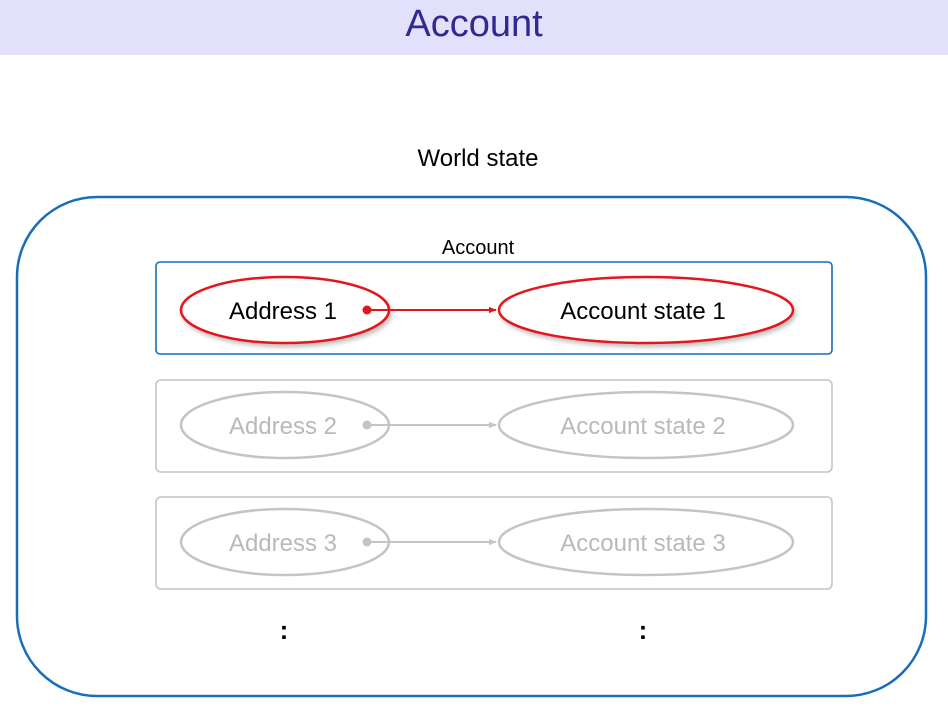  Describe the element at coordinates (642, 426) in the screenshot. I see `account-state-label: Account state 2` at that location.